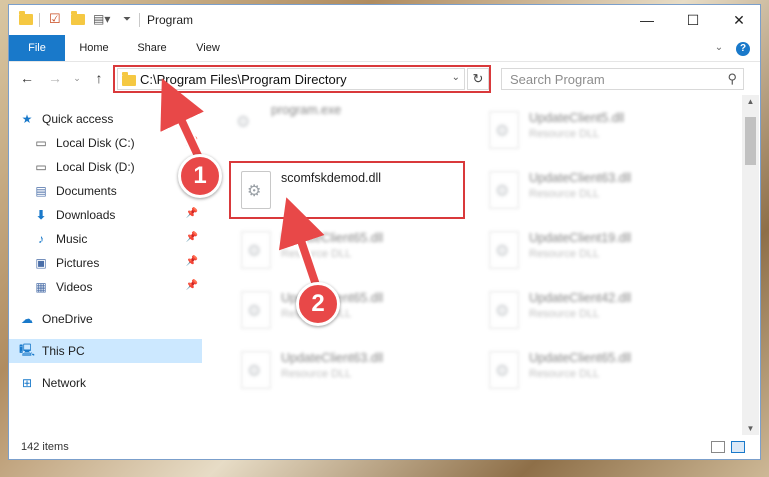 The height and width of the screenshot is (477, 769). Describe the element at coordinates (242, 184) in the screenshot. I see `annotation-arrows` at that location.